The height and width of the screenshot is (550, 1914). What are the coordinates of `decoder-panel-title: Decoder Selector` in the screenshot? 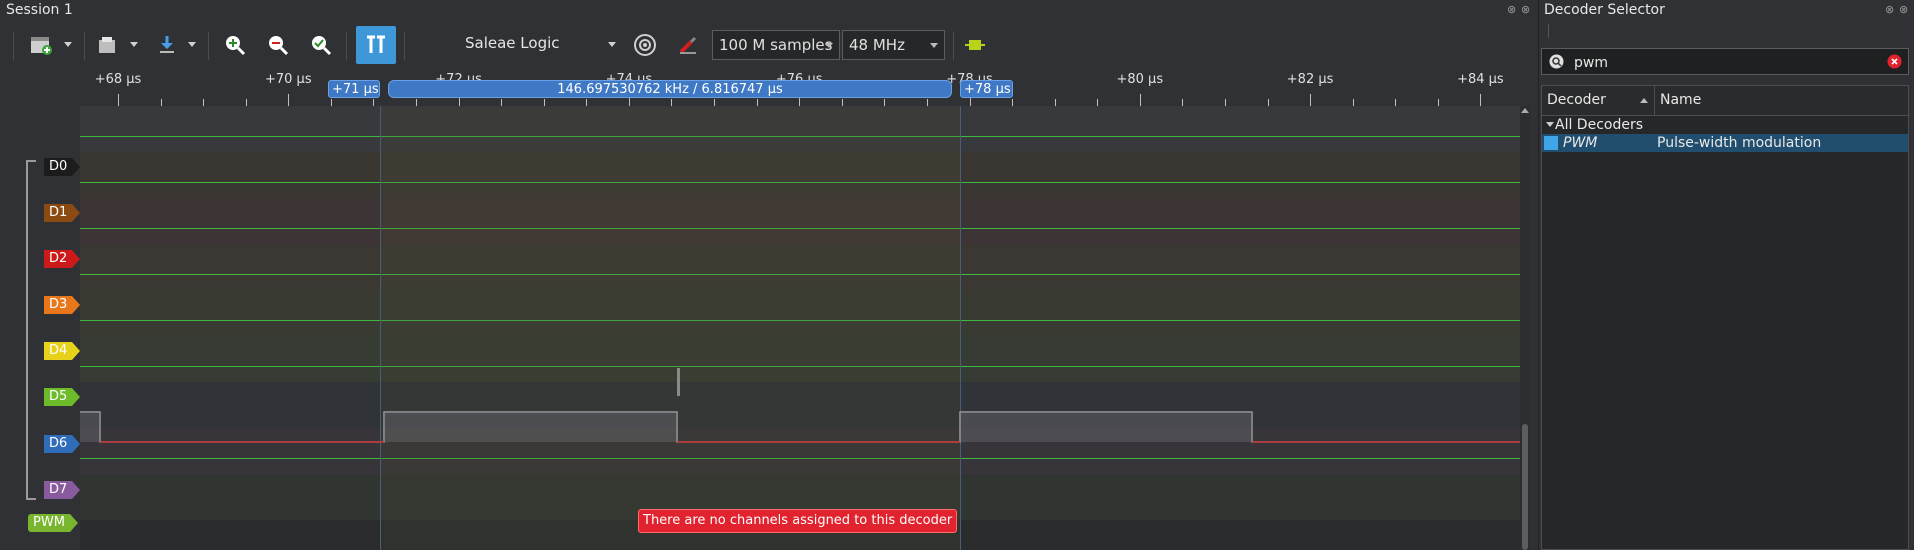 It's located at (1604, 10).